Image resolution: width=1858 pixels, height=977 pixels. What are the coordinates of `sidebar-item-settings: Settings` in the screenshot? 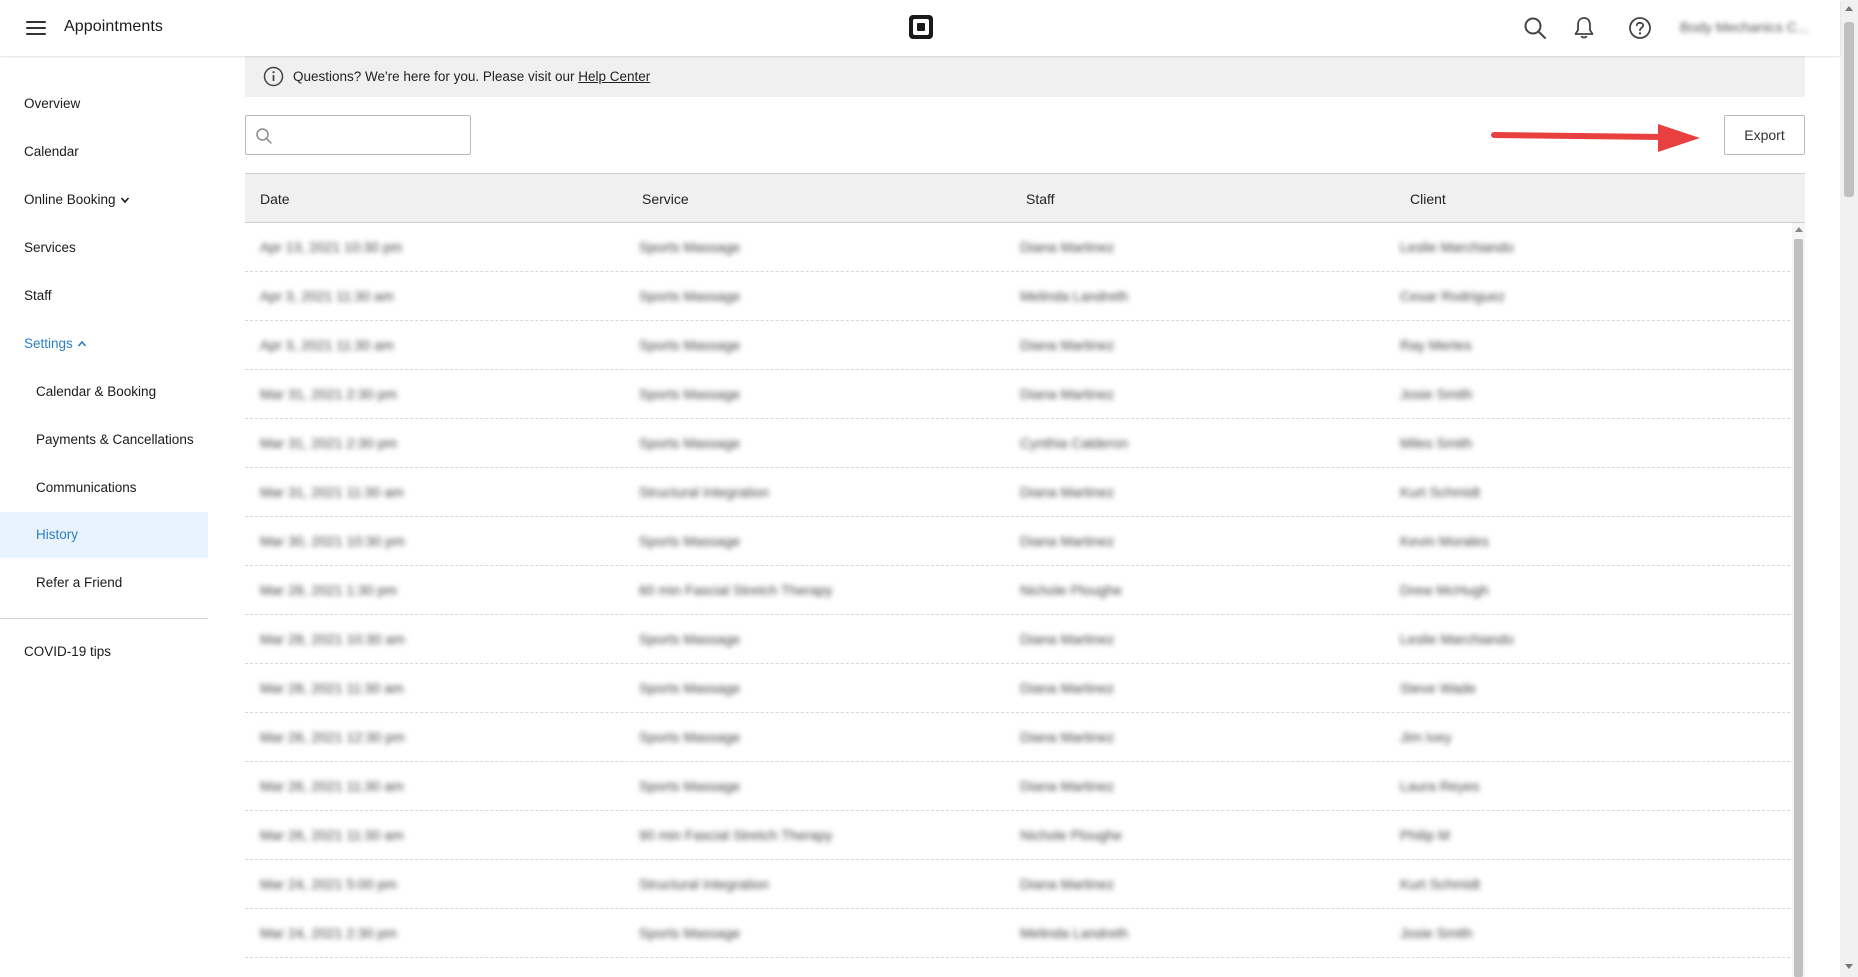 It's located at (104, 344).